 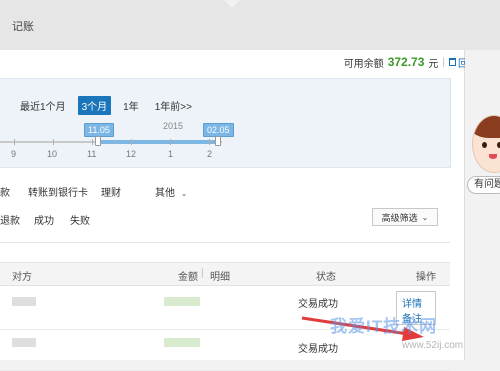 What do you see at coordinates (111, 191) in the screenshot?
I see `type-filter-wealth: 理财` at bounding box center [111, 191].